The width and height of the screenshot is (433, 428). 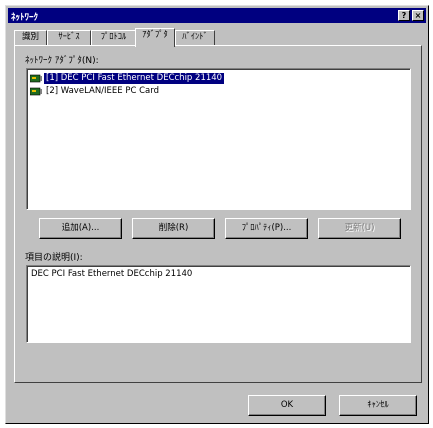 What do you see at coordinates (378, 405) in the screenshot?
I see `cancel-button: ｷｬﾝｾﾙ` at bounding box center [378, 405].